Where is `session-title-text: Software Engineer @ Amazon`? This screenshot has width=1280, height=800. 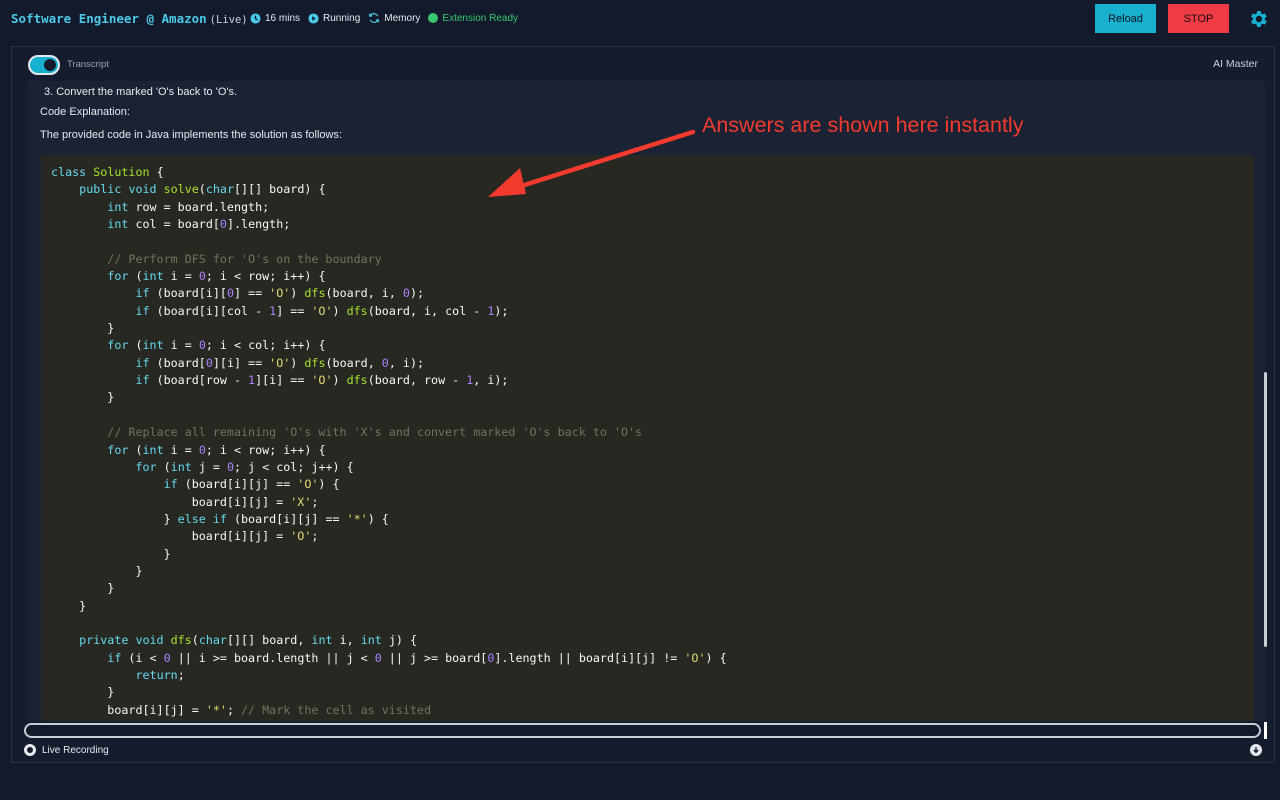
session-title-text: Software Engineer @ Amazon is located at coordinates (109, 18).